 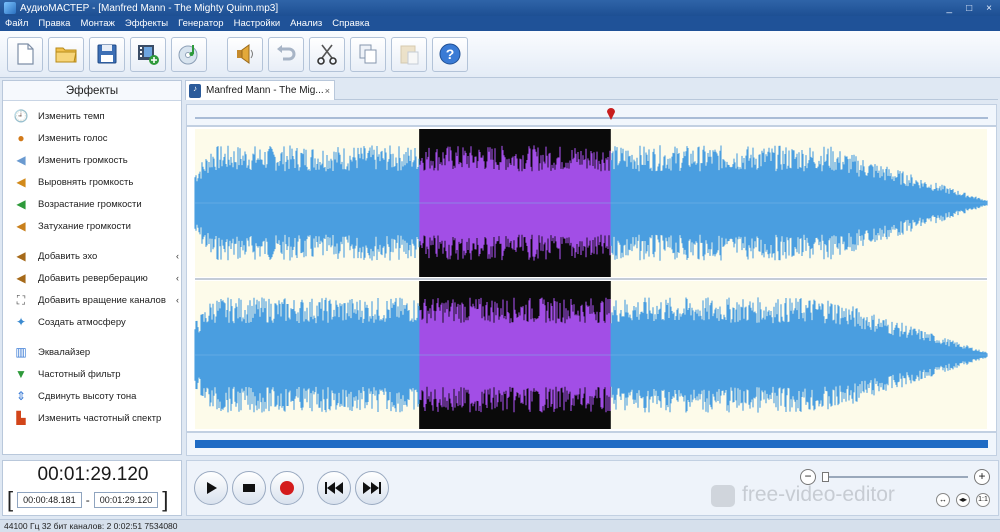 What do you see at coordinates (989, 8) in the screenshot?
I see `close-button: ×` at bounding box center [989, 8].